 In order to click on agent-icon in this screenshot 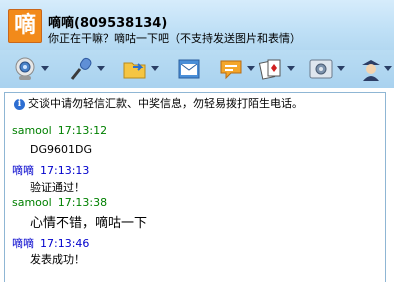, I will do `click(371, 70)`.